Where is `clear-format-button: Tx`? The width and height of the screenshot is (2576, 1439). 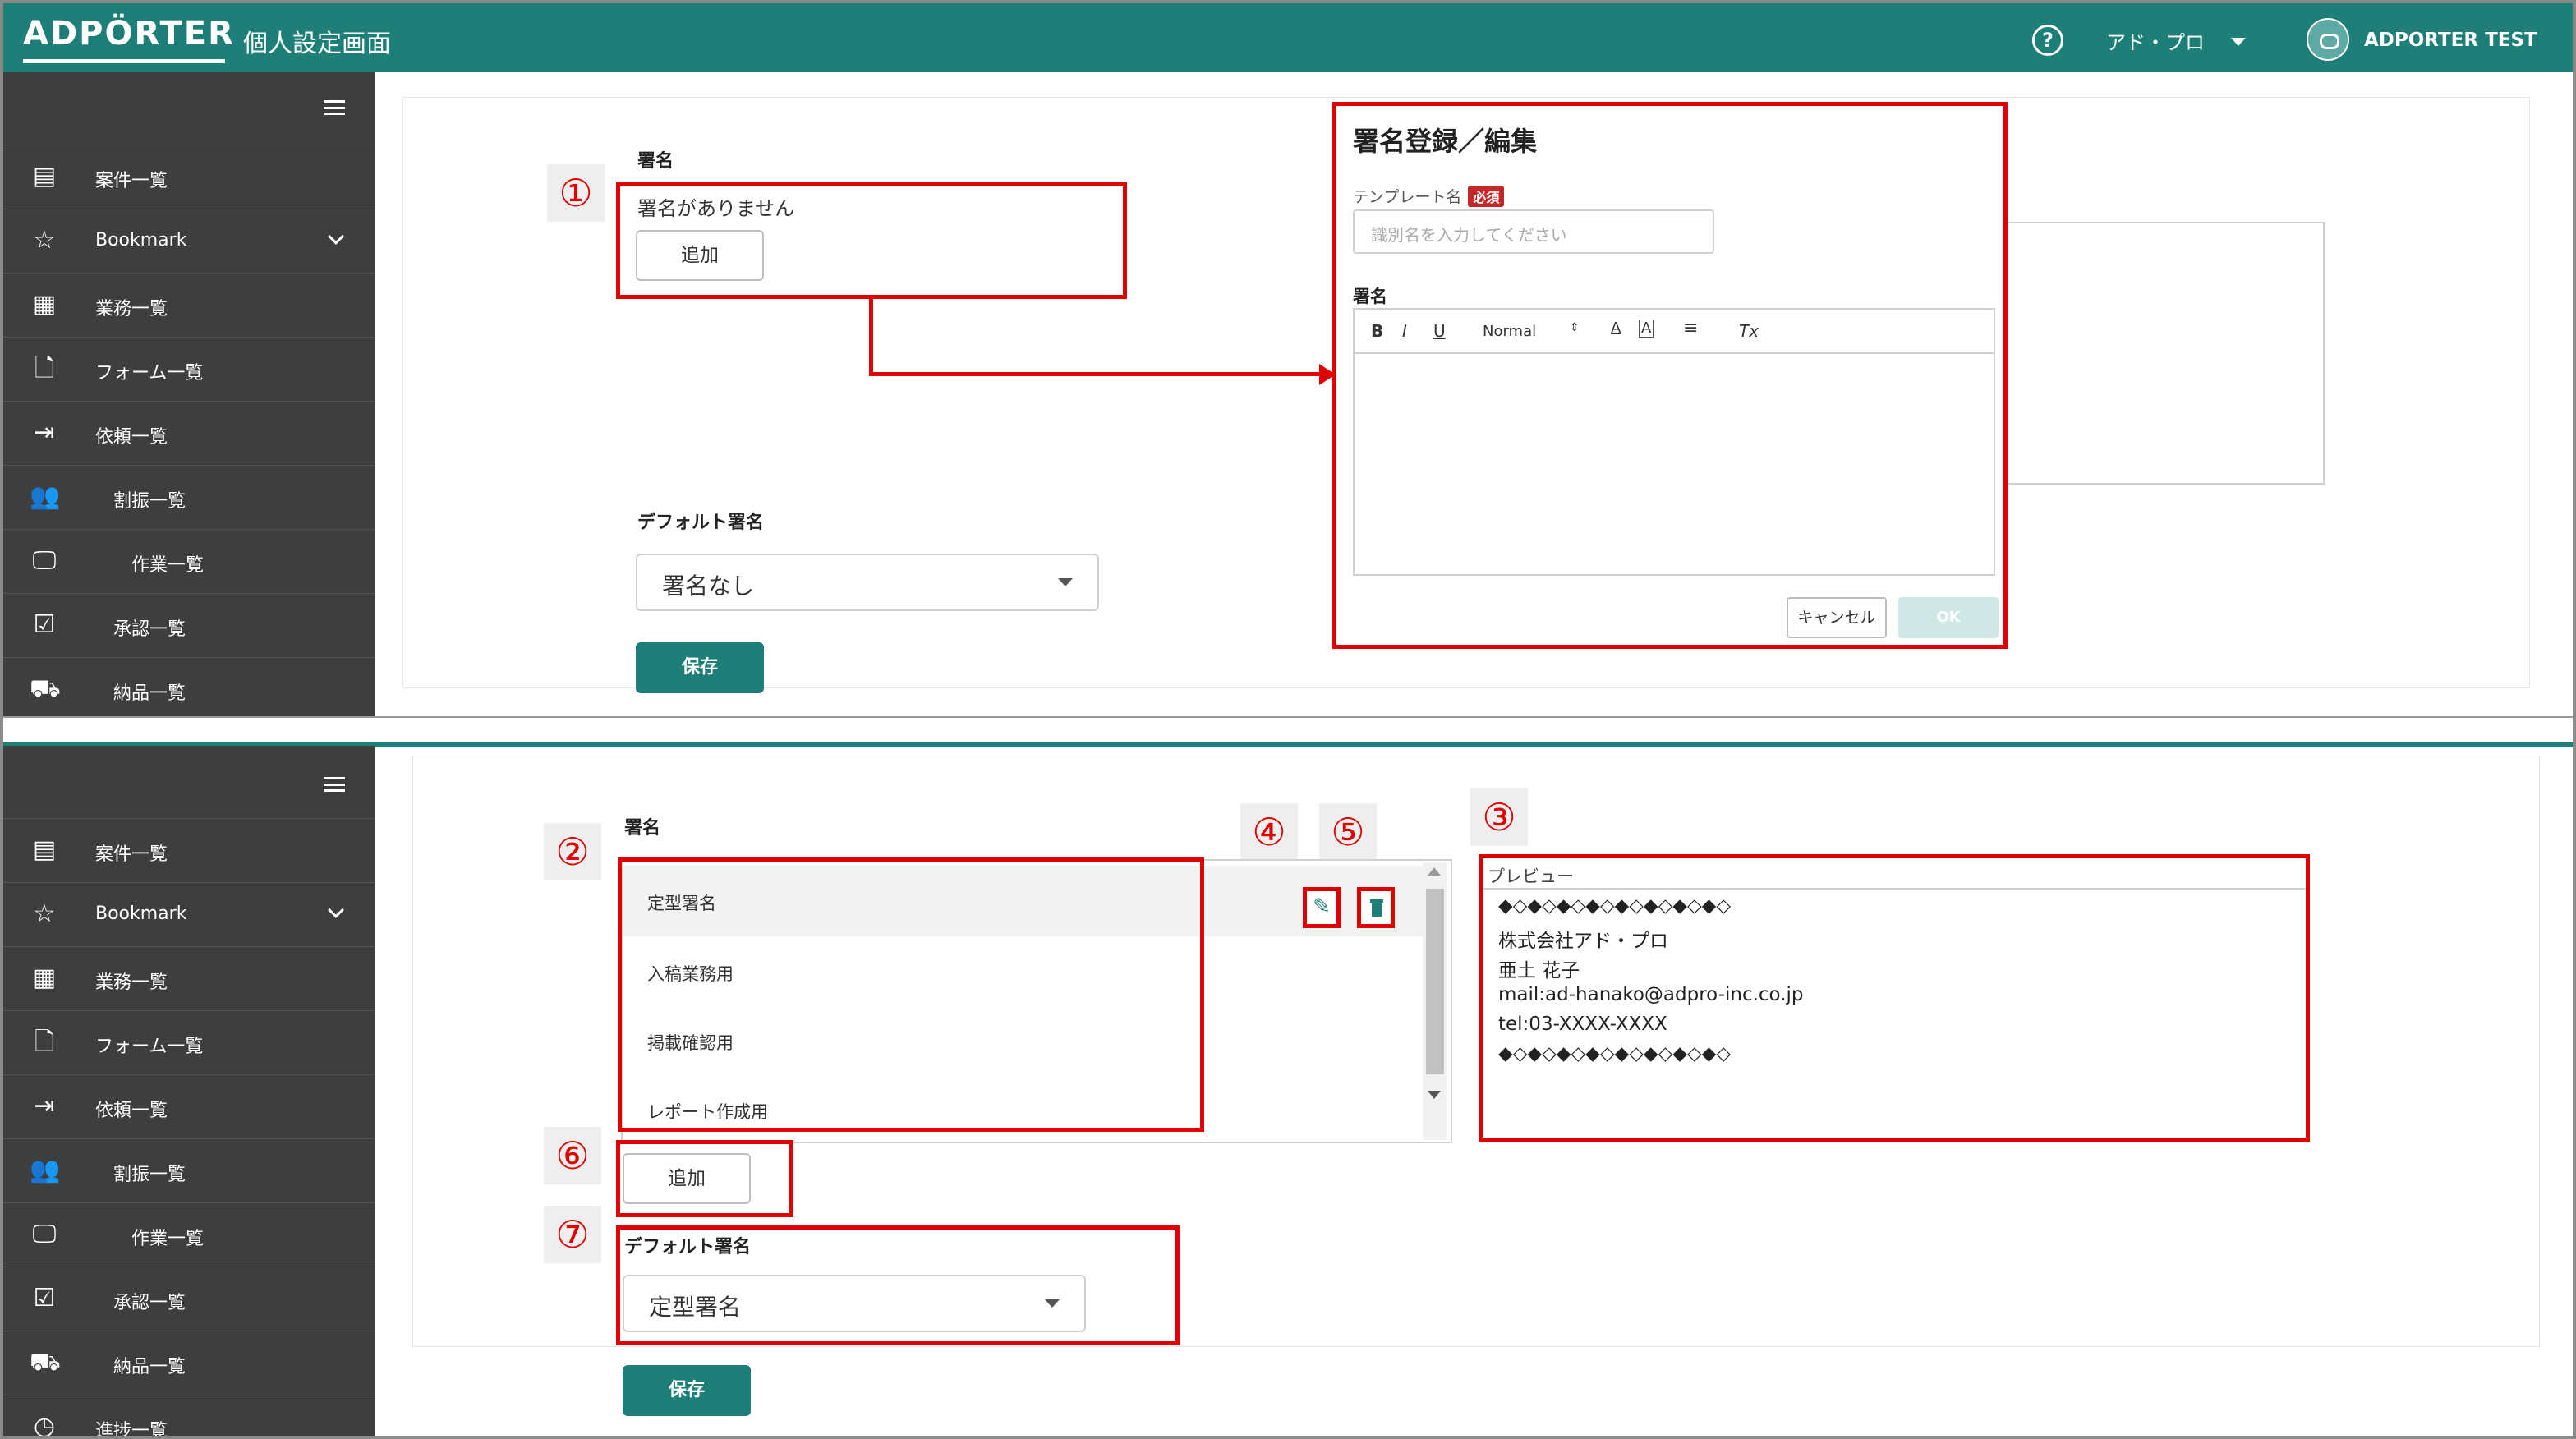 clear-format-button: Tx is located at coordinates (1749, 331).